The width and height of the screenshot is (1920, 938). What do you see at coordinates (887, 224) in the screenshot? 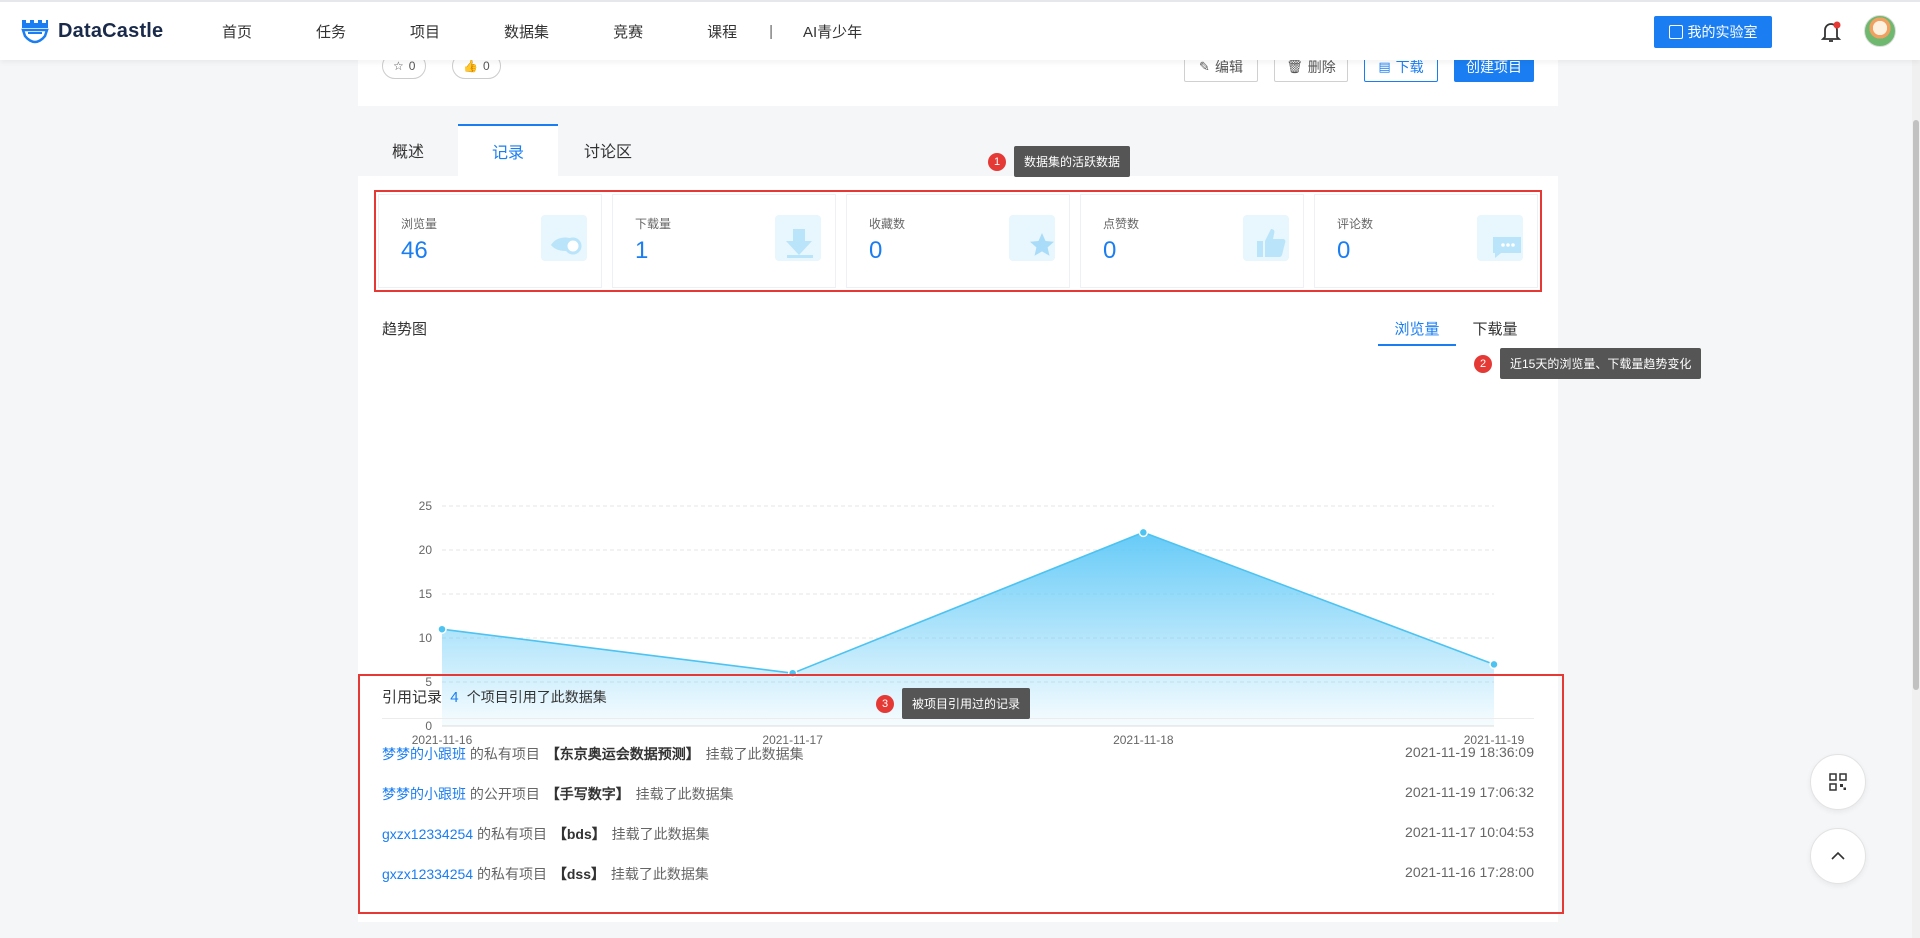
I see `stat-favorites-label: 收藏数` at bounding box center [887, 224].